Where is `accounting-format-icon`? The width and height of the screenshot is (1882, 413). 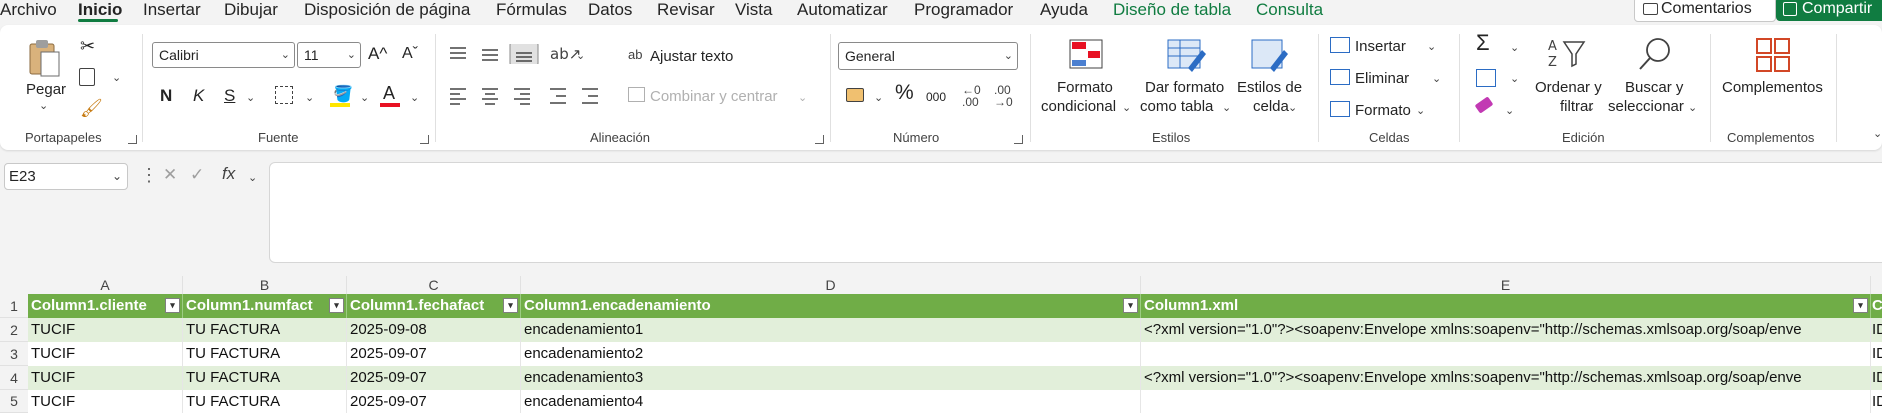 accounting-format-icon is located at coordinates (855, 95).